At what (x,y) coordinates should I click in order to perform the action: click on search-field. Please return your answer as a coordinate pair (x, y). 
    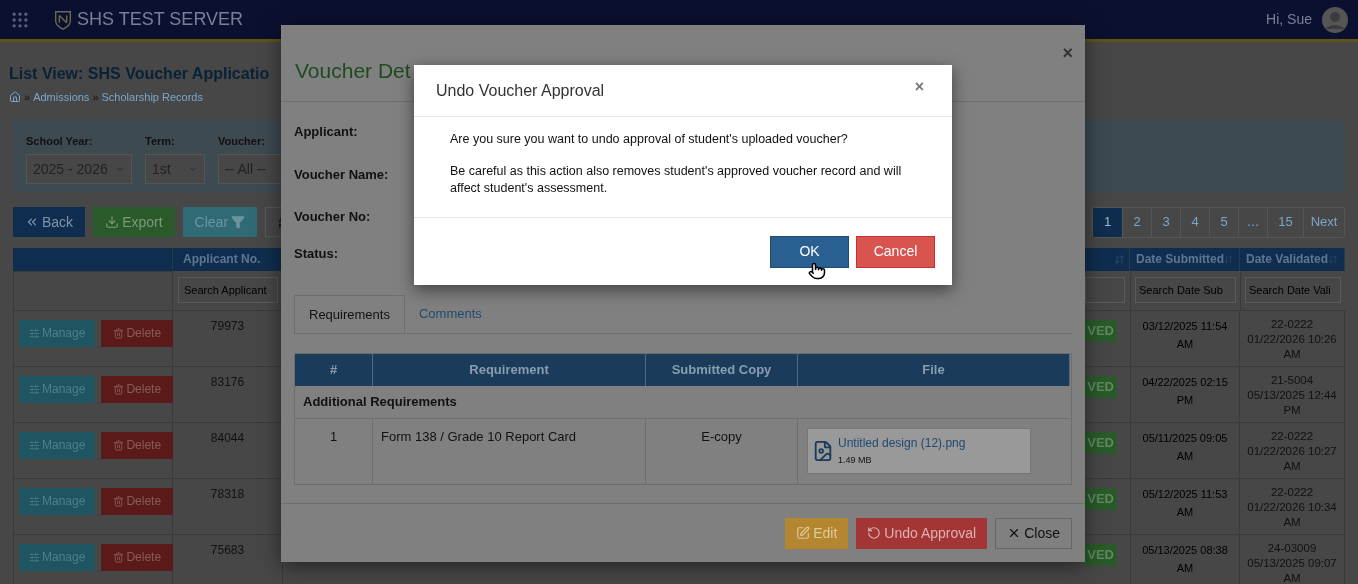
    Looking at the image, I should click on (1105, 290).